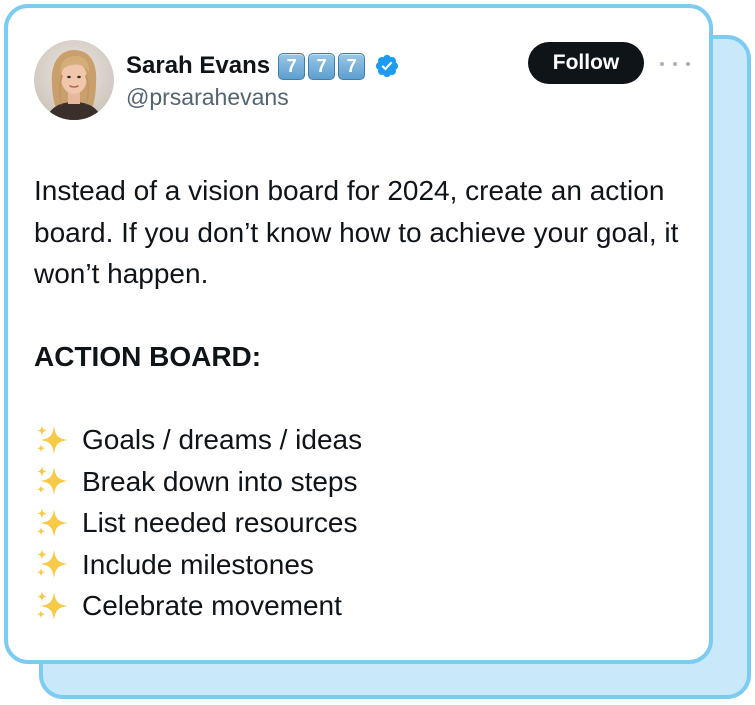 The width and height of the screenshot is (755, 705). What do you see at coordinates (387, 66) in the screenshot?
I see `verified-badge-icon` at bounding box center [387, 66].